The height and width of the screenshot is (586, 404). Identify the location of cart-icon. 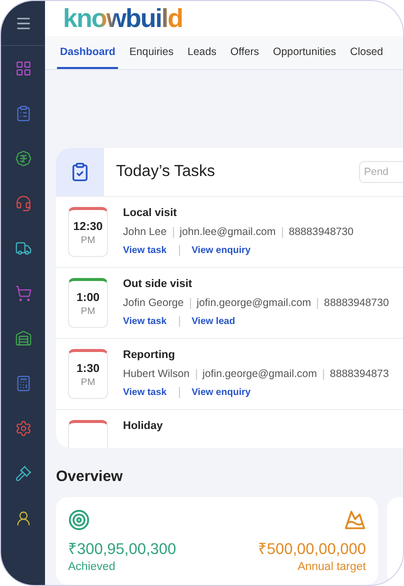
(23, 293).